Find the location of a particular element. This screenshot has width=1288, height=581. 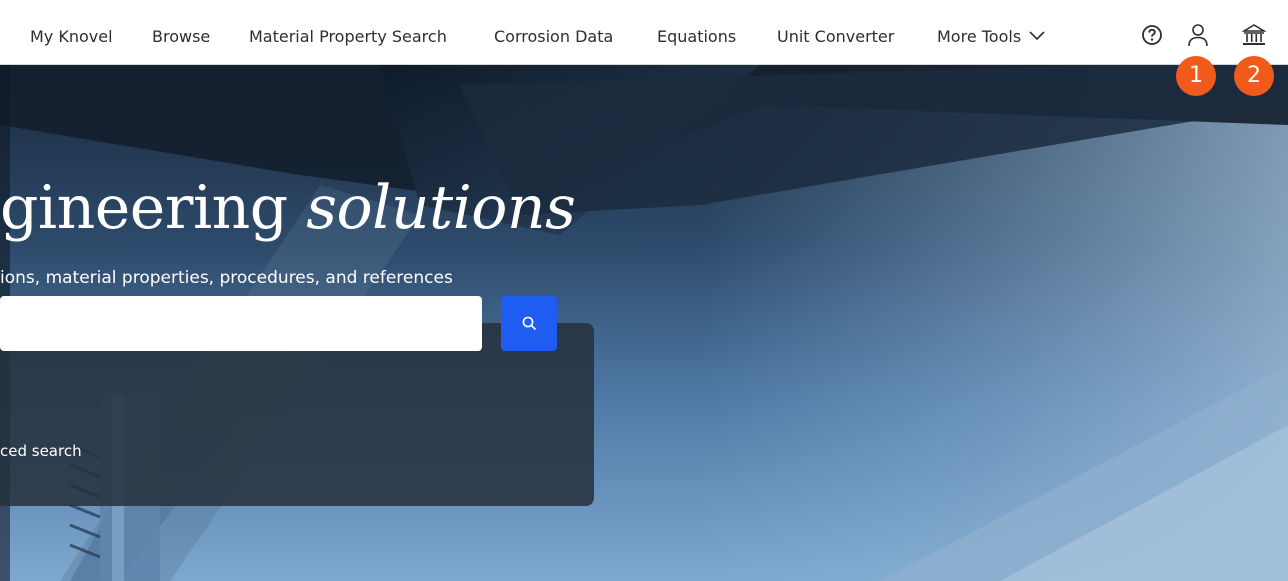

headline-italic-text: solutions is located at coordinates (441, 208).